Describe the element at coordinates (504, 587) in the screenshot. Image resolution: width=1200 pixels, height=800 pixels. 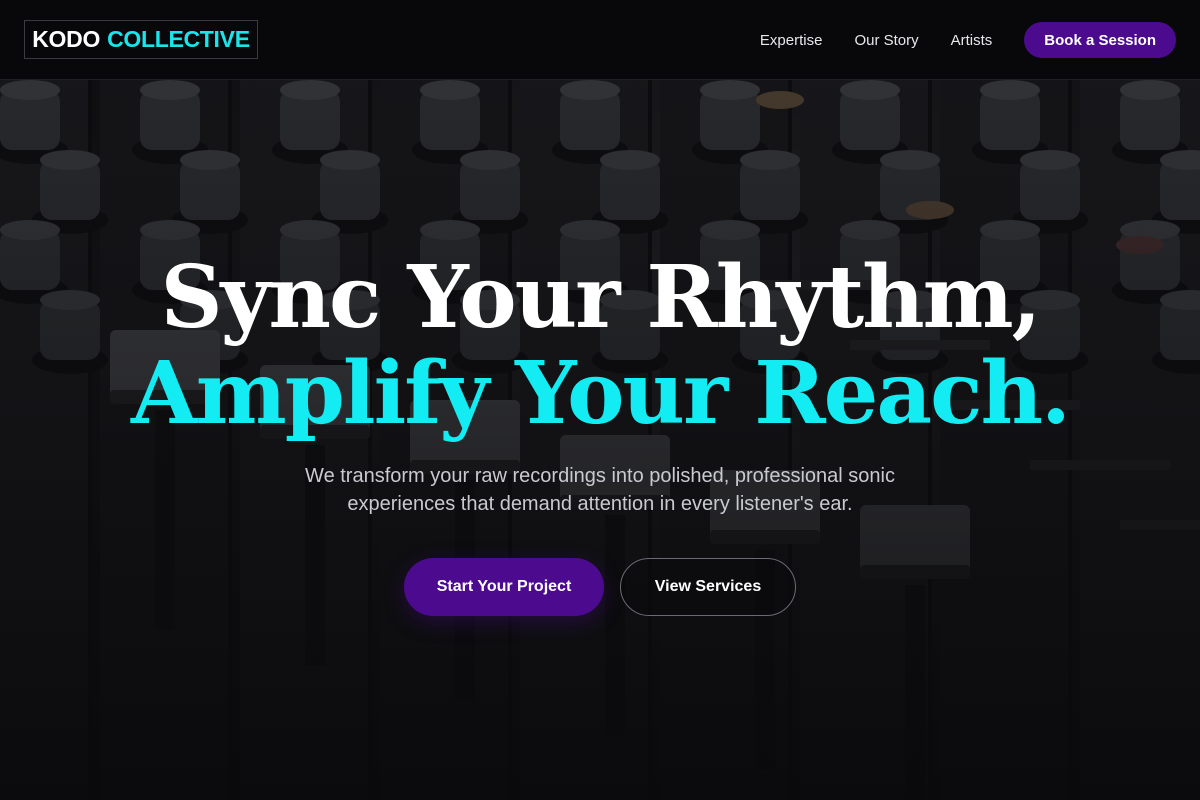
I see `start-project-button: Start Your Project` at that location.